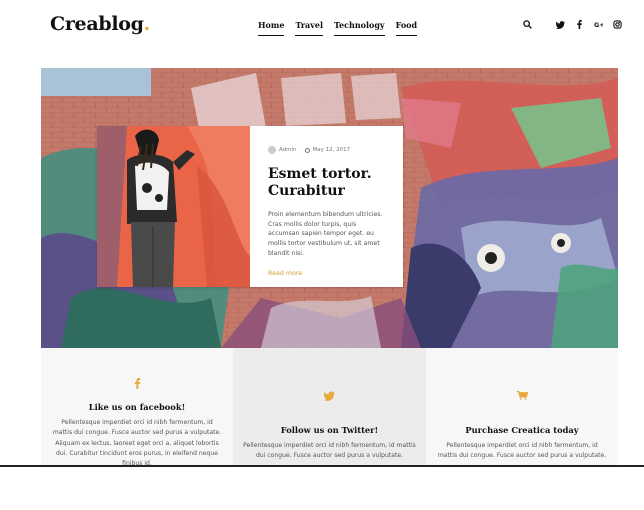 Image resolution: width=644 pixels, height=510 pixels. Describe the element at coordinates (527, 24) in the screenshot. I see `search-icon` at that location.